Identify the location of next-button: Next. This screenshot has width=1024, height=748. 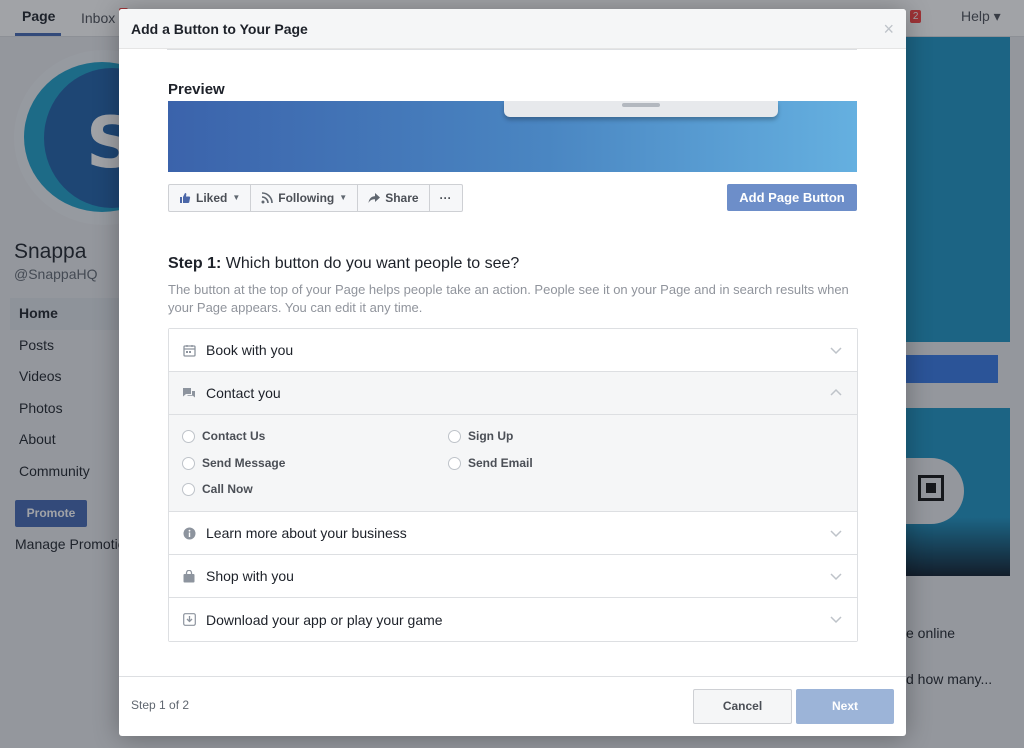
(845, 706).